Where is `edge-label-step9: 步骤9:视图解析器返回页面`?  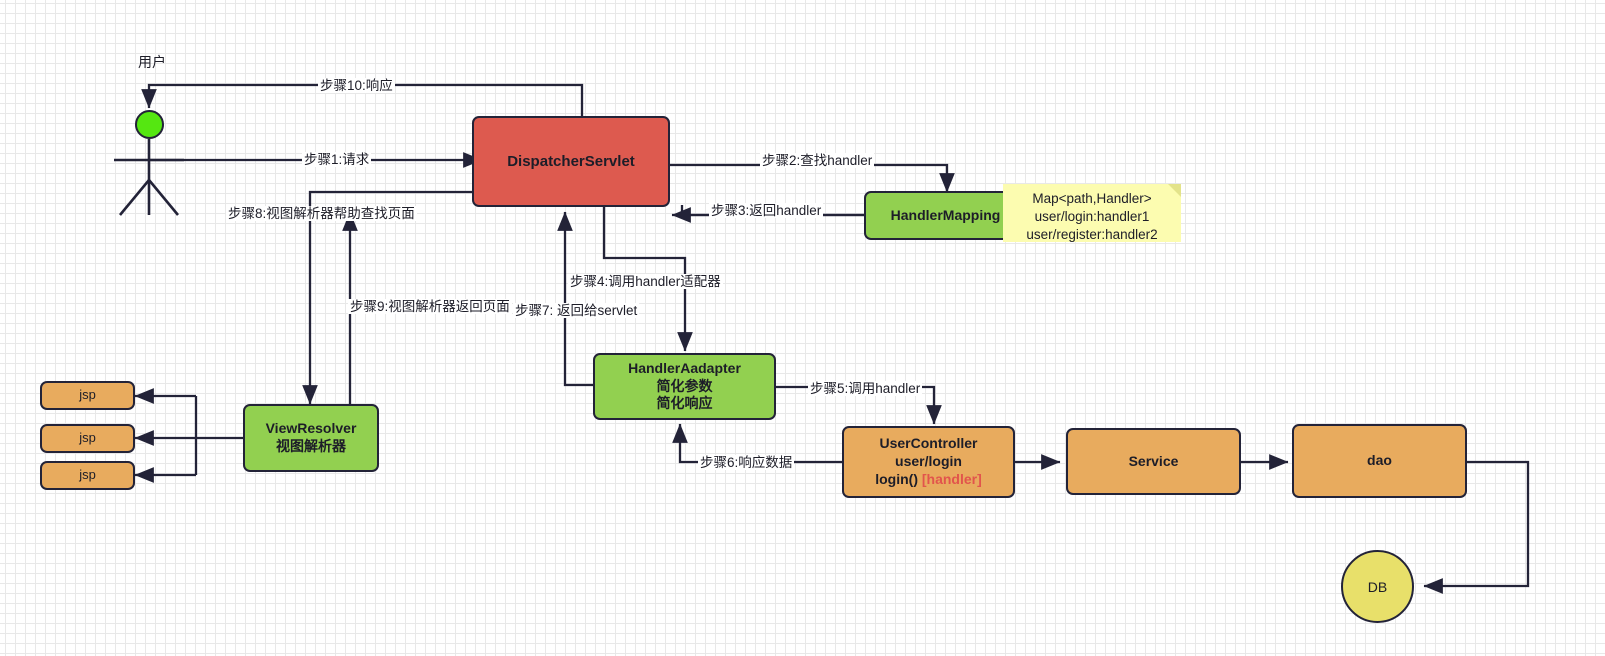
edge-label-step9: 步骤9:视图解析器返回页面 is located at coordinates (430, 306).